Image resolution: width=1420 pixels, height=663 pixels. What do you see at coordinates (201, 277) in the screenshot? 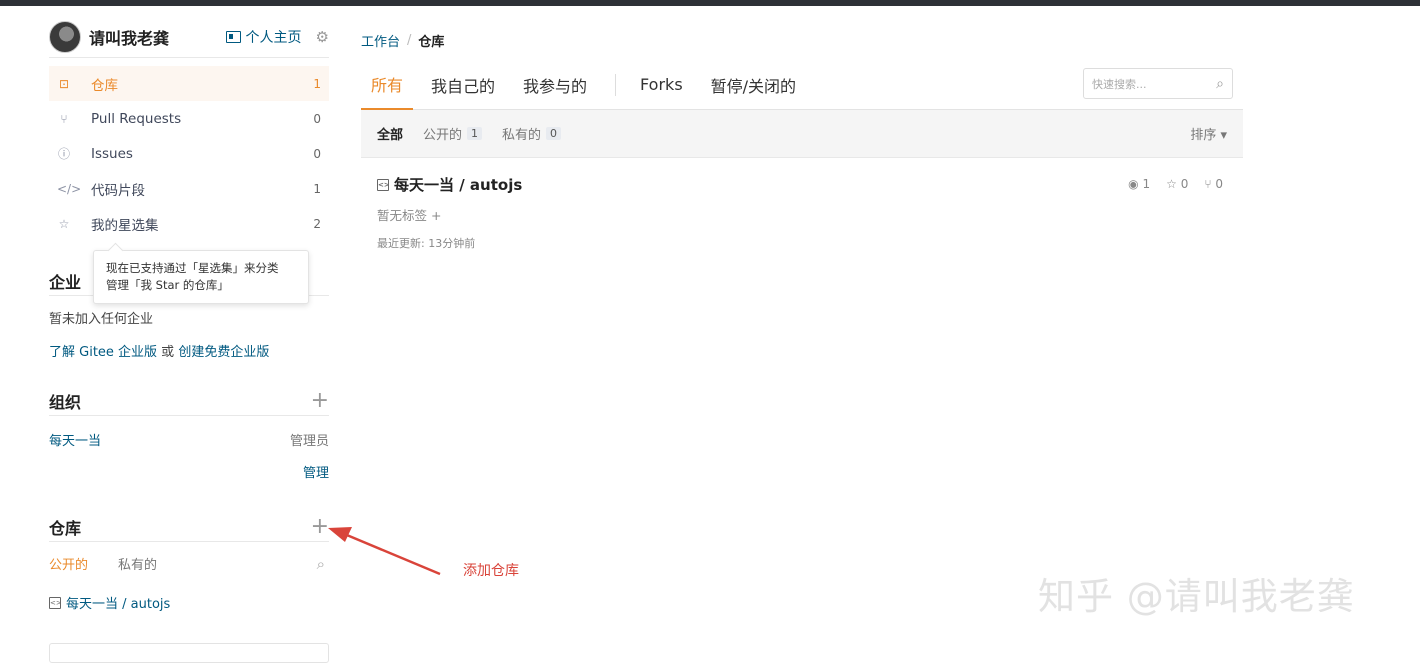
I see `star-collection-tooltip: 现在已支持通过「星选集」来分类 管理「我 Star 的仓库」` at bounding box center [201, 277].